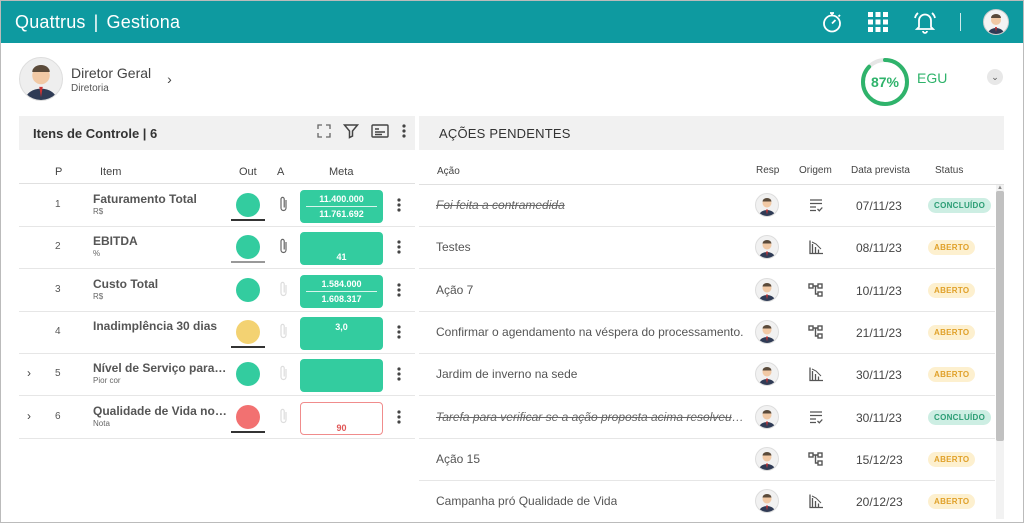 This screenshot has height=523, width=1024. I want to click on control-item-row: 4 Inadimplência 30 dias 3,0, so click(217, 333).